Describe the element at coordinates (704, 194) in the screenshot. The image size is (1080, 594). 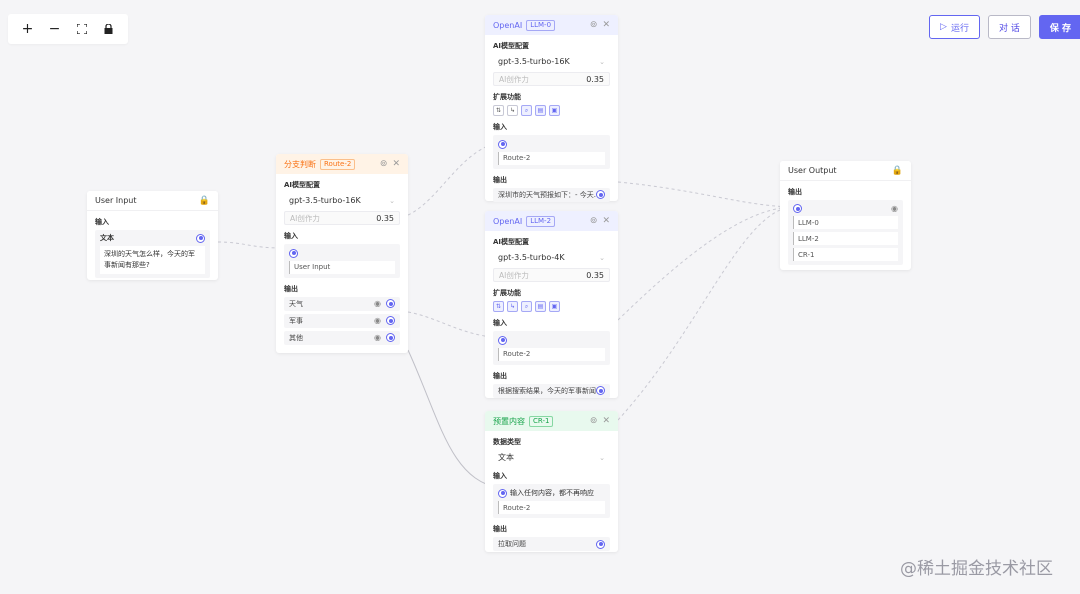
I see `edge-llm0-output` at that location.